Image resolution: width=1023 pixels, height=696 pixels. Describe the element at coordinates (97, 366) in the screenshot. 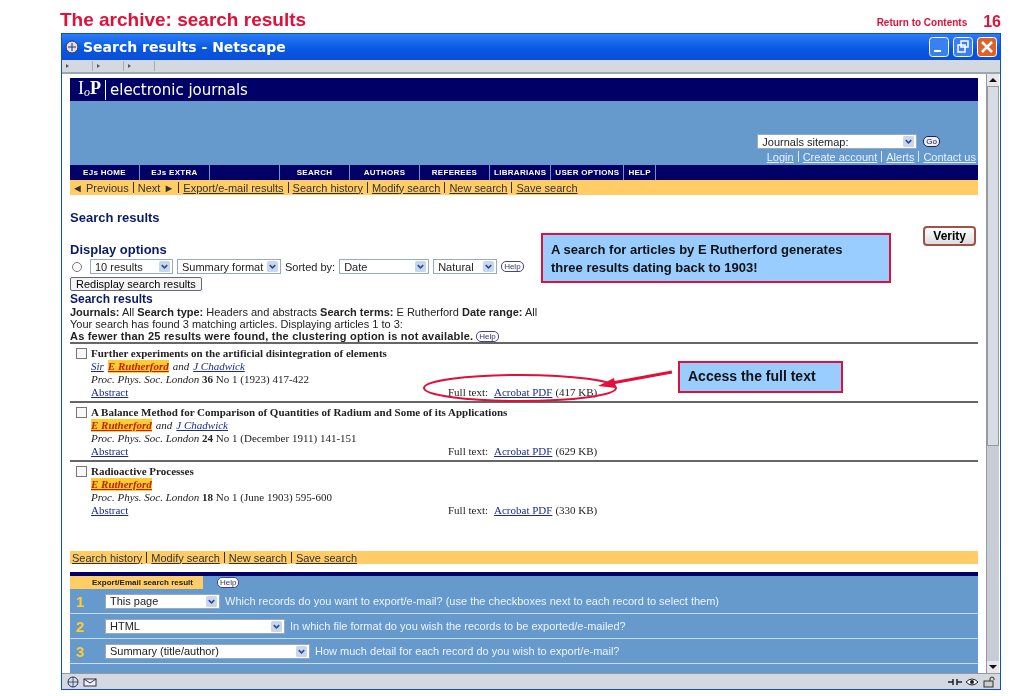

I see `author-link: Sir` at that location.